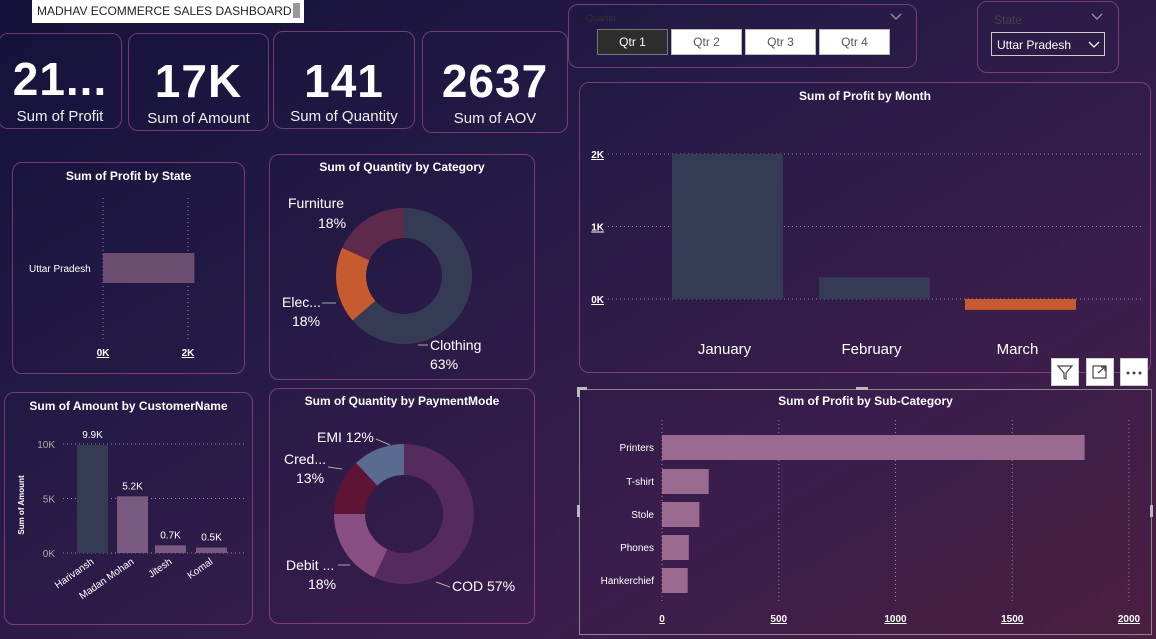 The height and width of the screenshot is (639, 1156). What do you see at coordinates (598, 155) in the screenshot?
I see `y-tick-label: 2K` at bounding box center [598, 155].